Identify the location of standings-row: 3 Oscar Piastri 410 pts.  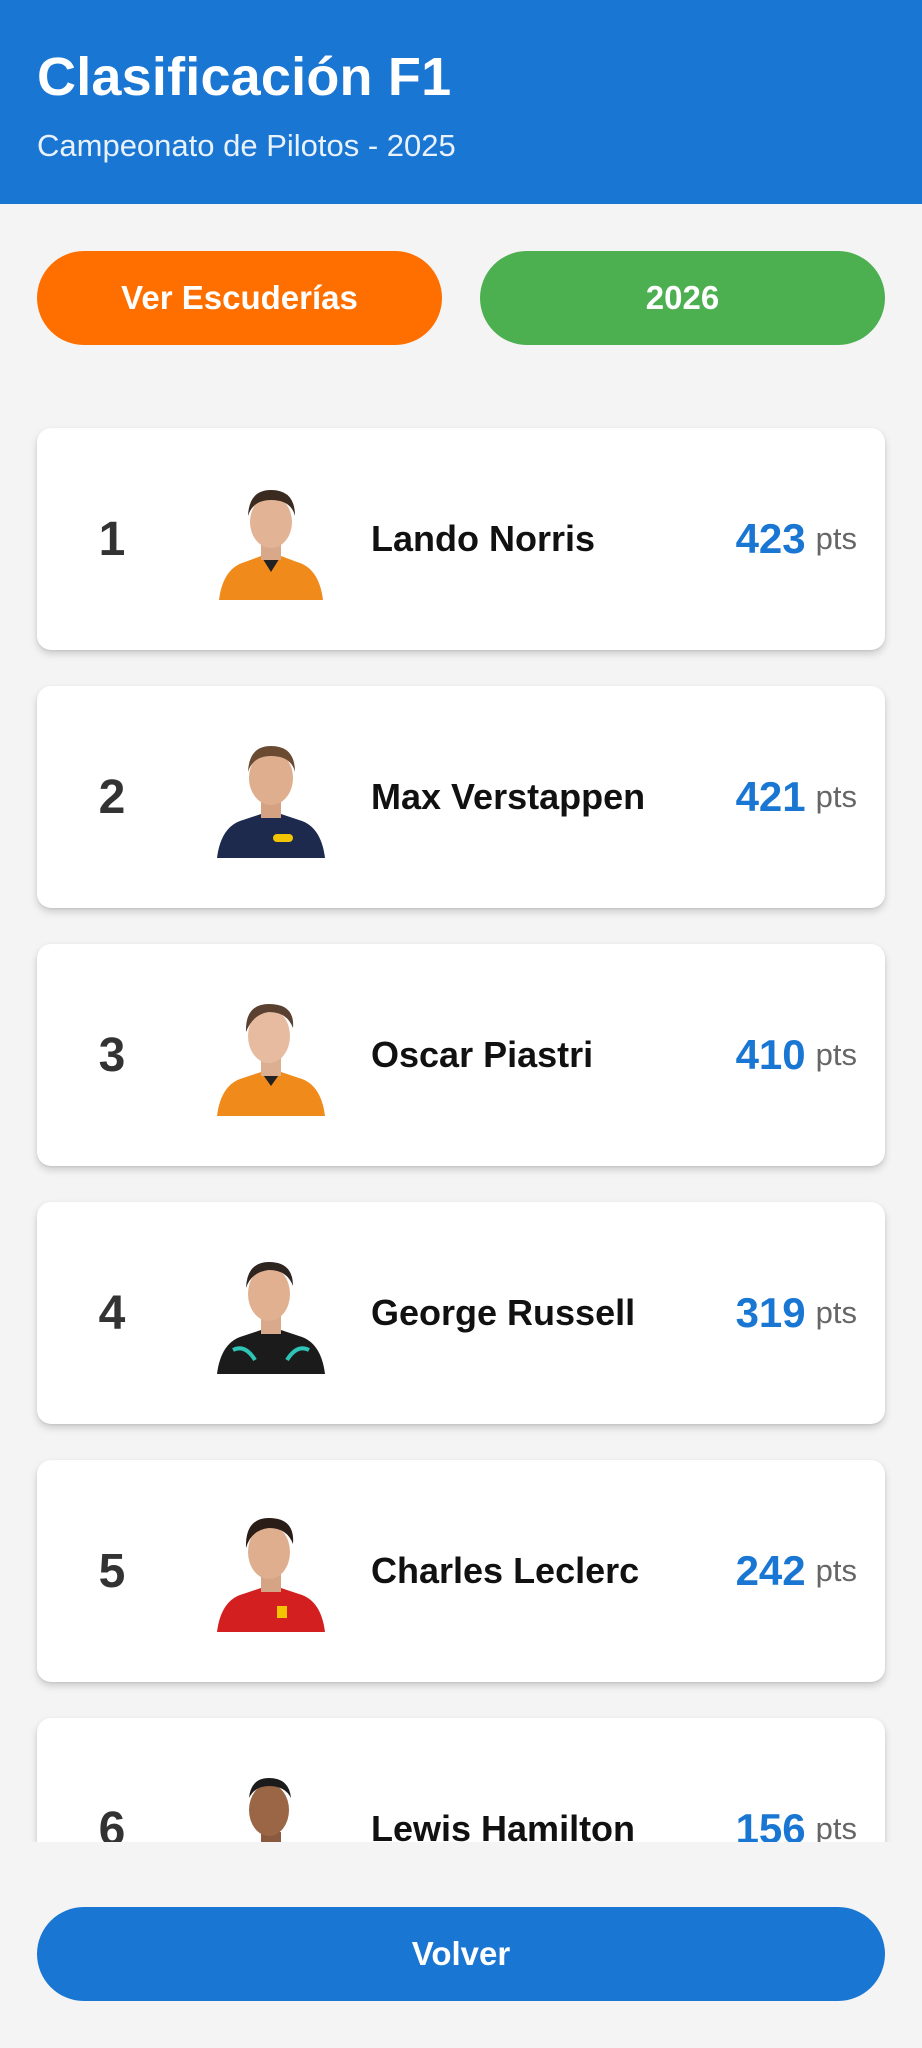
(461, 1055).